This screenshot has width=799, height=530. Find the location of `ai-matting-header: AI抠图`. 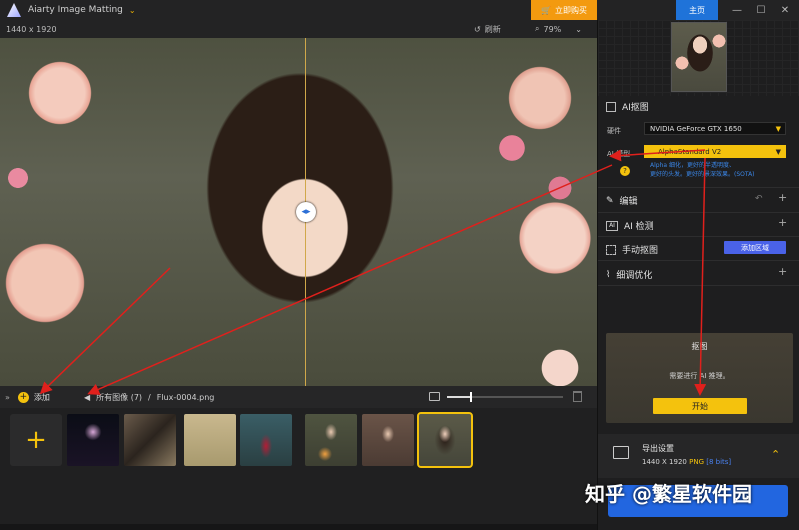

ai-matting-header: AI抠图 is located at coordinates (627, 106).